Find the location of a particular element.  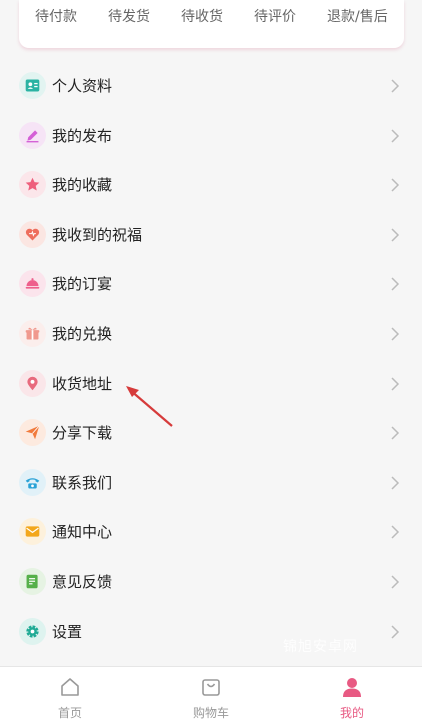

order-tab-pending-payment: 待付款 is located at coordinates (56, 16).